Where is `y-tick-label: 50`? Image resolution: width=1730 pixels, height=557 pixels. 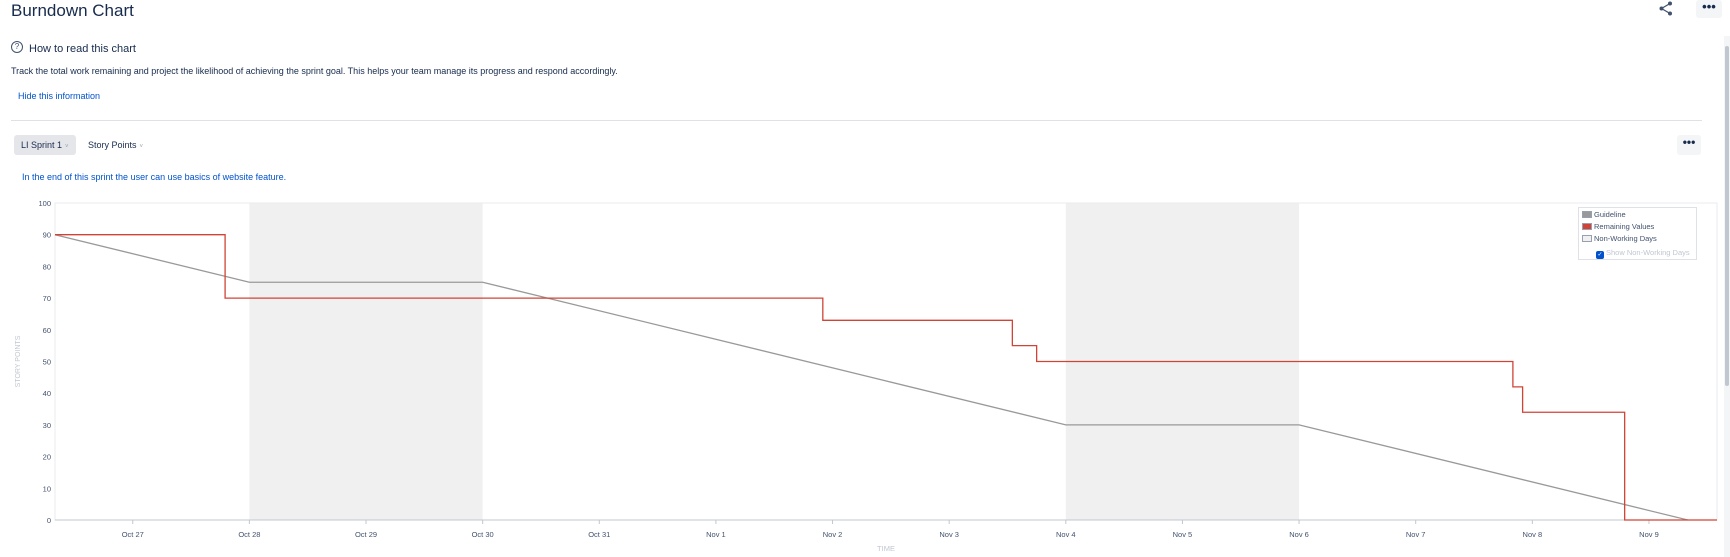 y-tick-label: 50 is located at coordinates (47, 362).